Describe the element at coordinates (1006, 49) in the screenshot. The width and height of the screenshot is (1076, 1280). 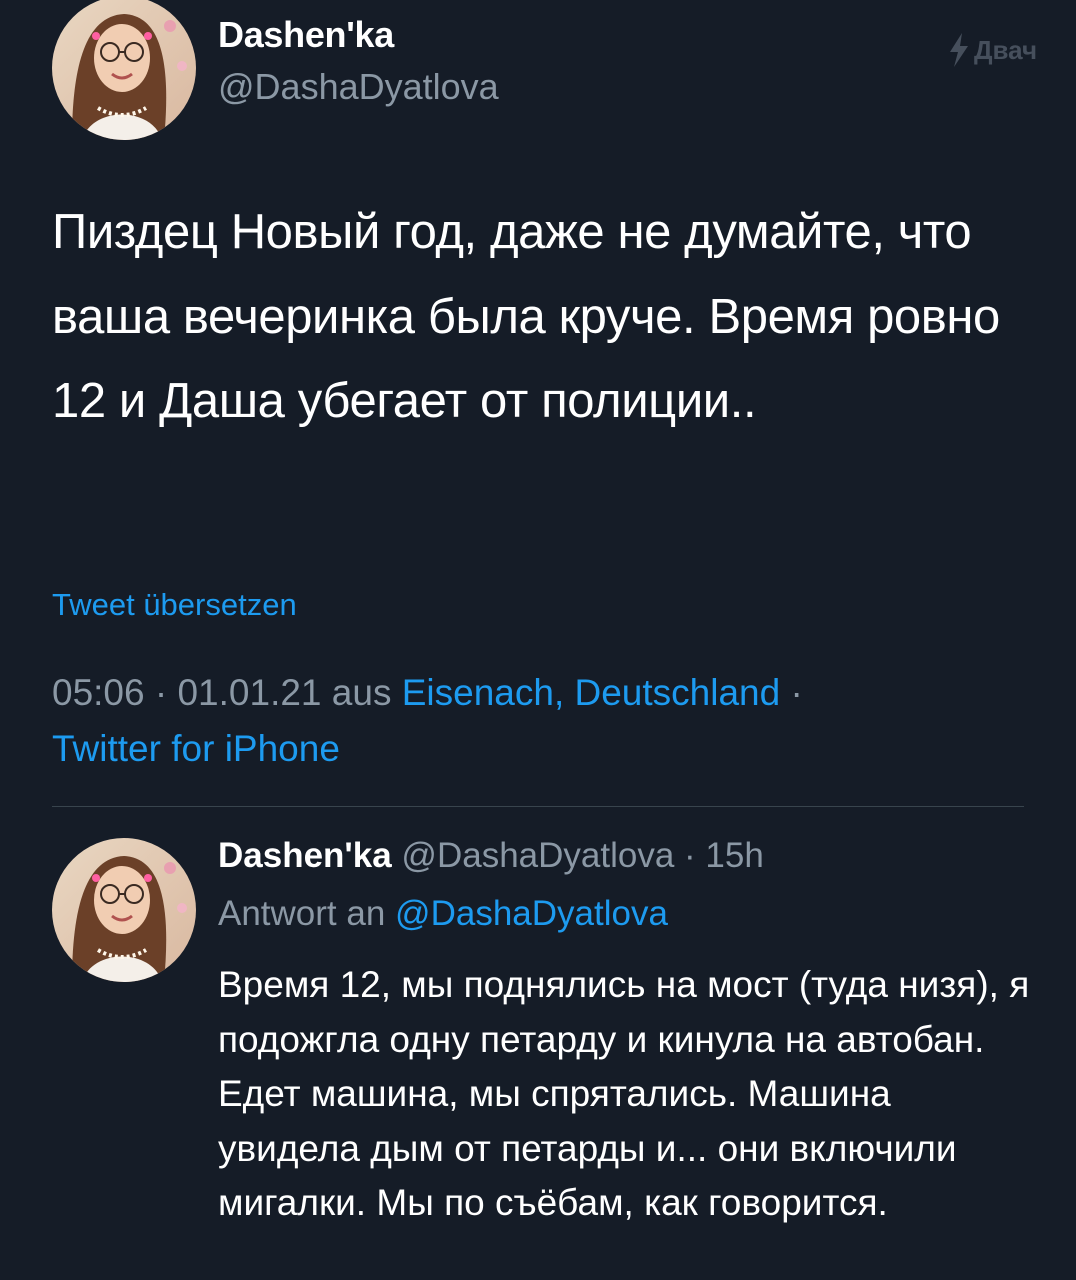
I see `watermark-label: Двач` at that location.